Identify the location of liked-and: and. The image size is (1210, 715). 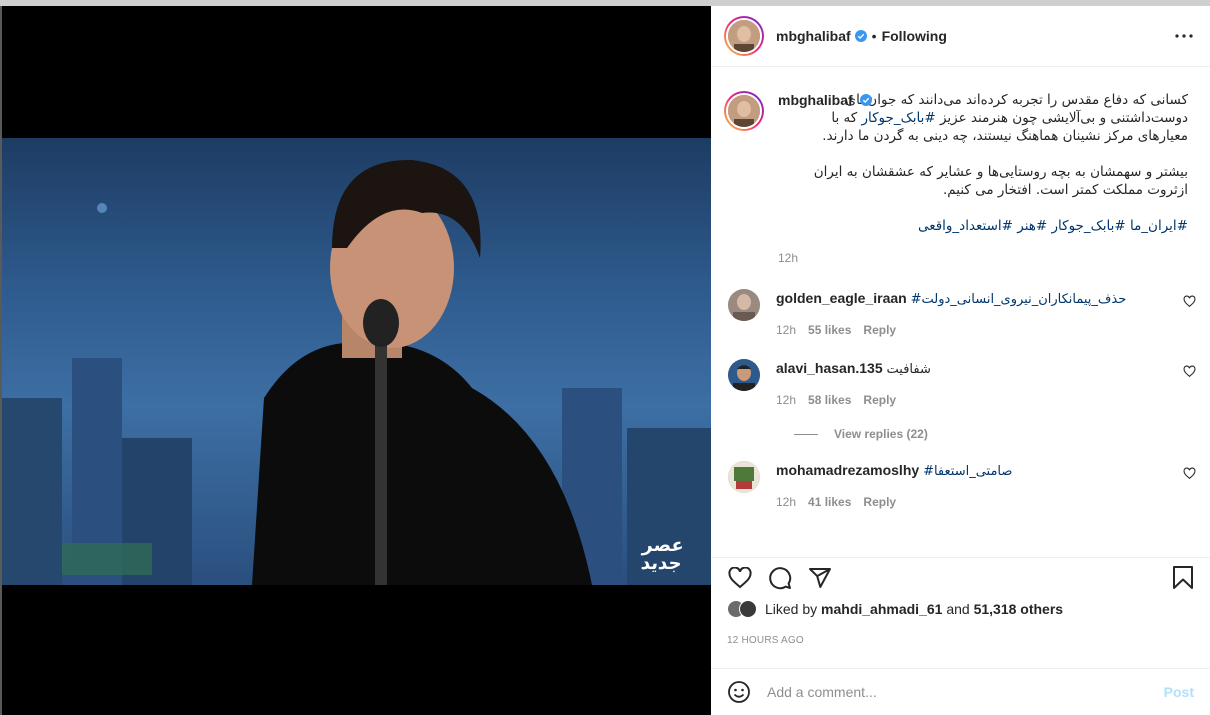
(958, 609).